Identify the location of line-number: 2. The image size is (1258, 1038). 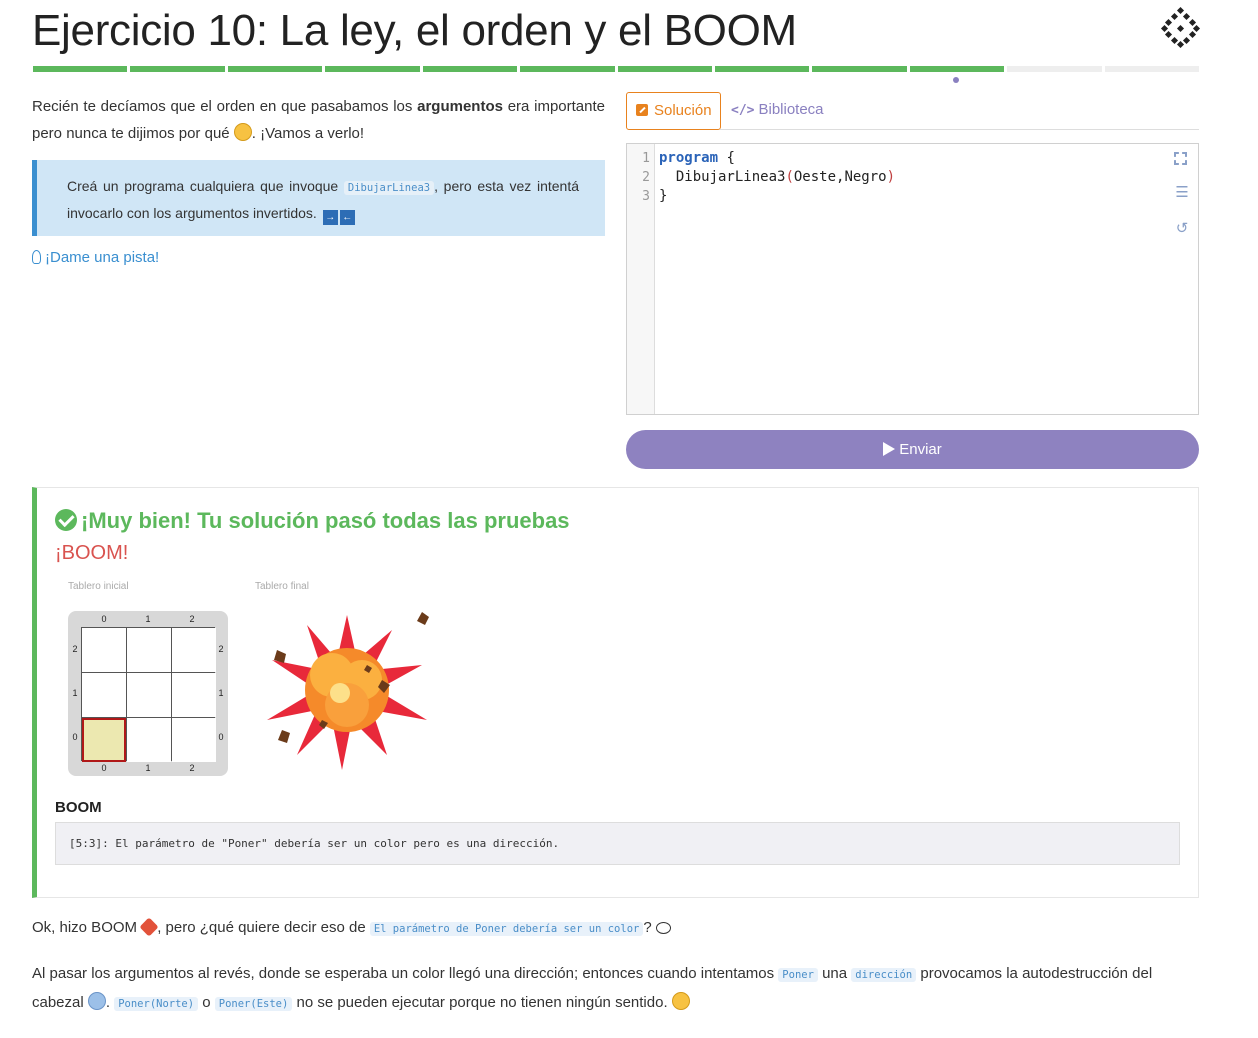
(646, 177).